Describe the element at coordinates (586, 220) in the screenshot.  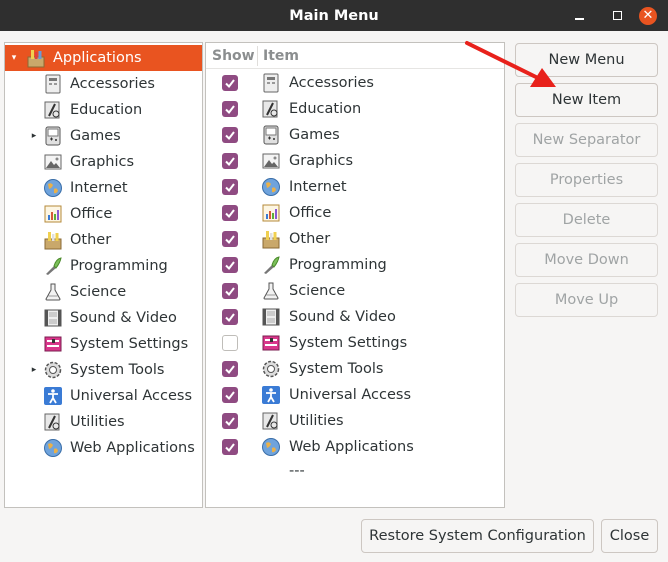
I see `delete-button: Delete` at that location.